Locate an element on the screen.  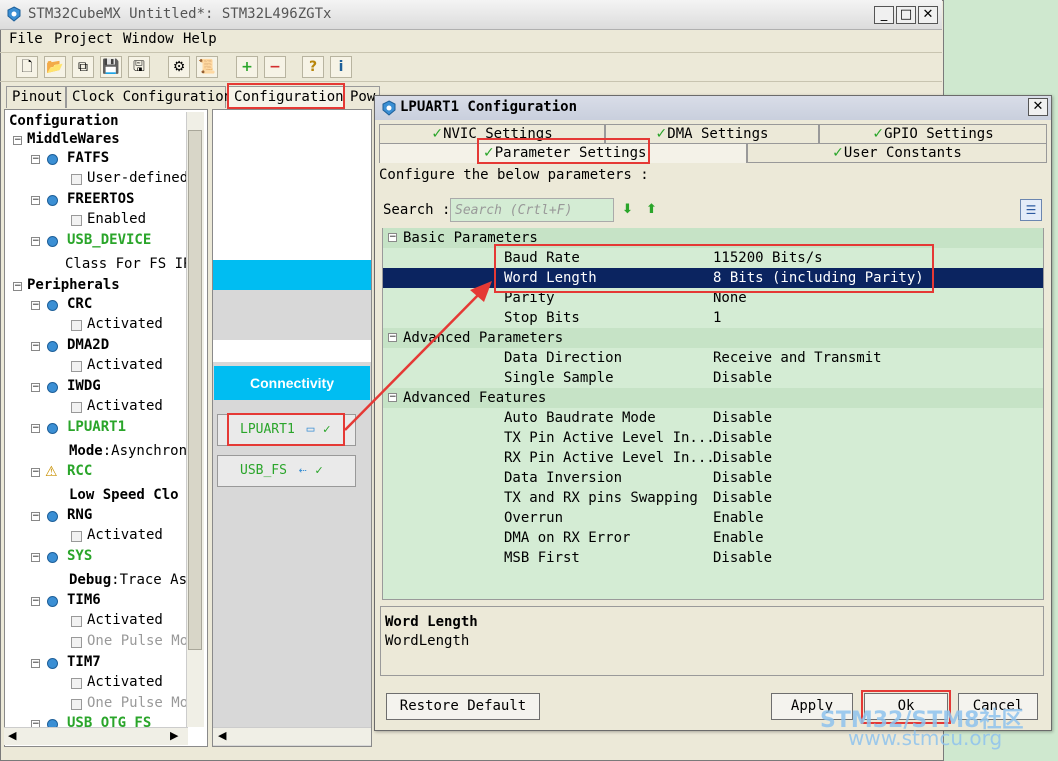
help-icon: ? is located at coordinates (313, 67).